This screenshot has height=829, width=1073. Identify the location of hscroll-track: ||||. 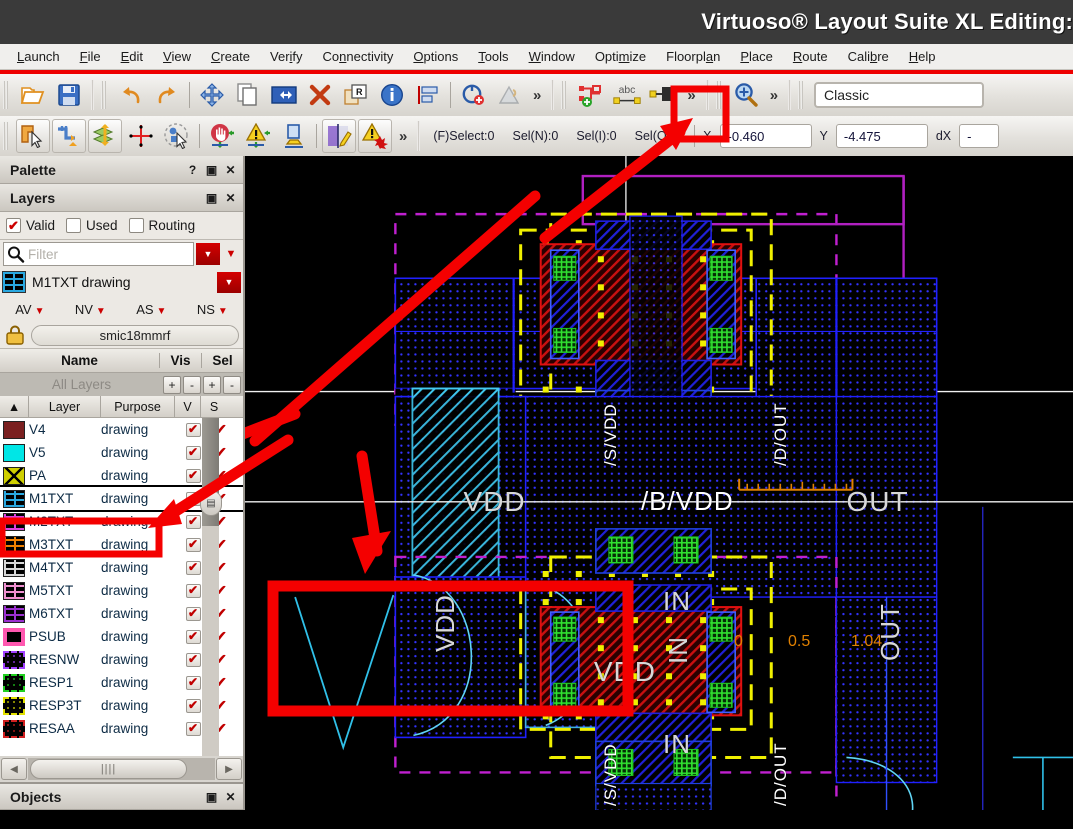
(121, 769).